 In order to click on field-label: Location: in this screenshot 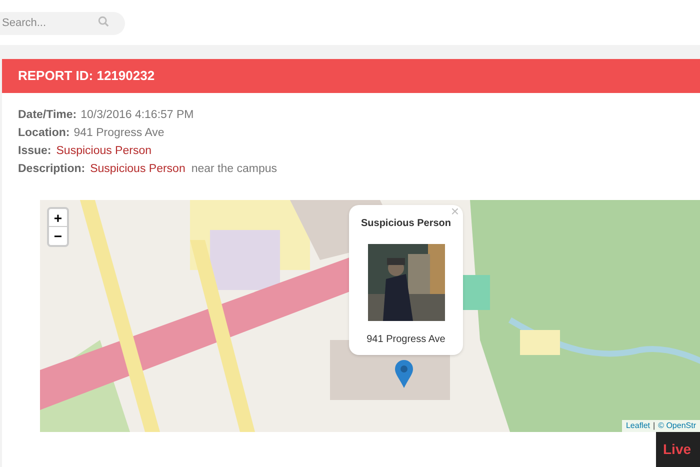, I will do `click(44, 133)`.